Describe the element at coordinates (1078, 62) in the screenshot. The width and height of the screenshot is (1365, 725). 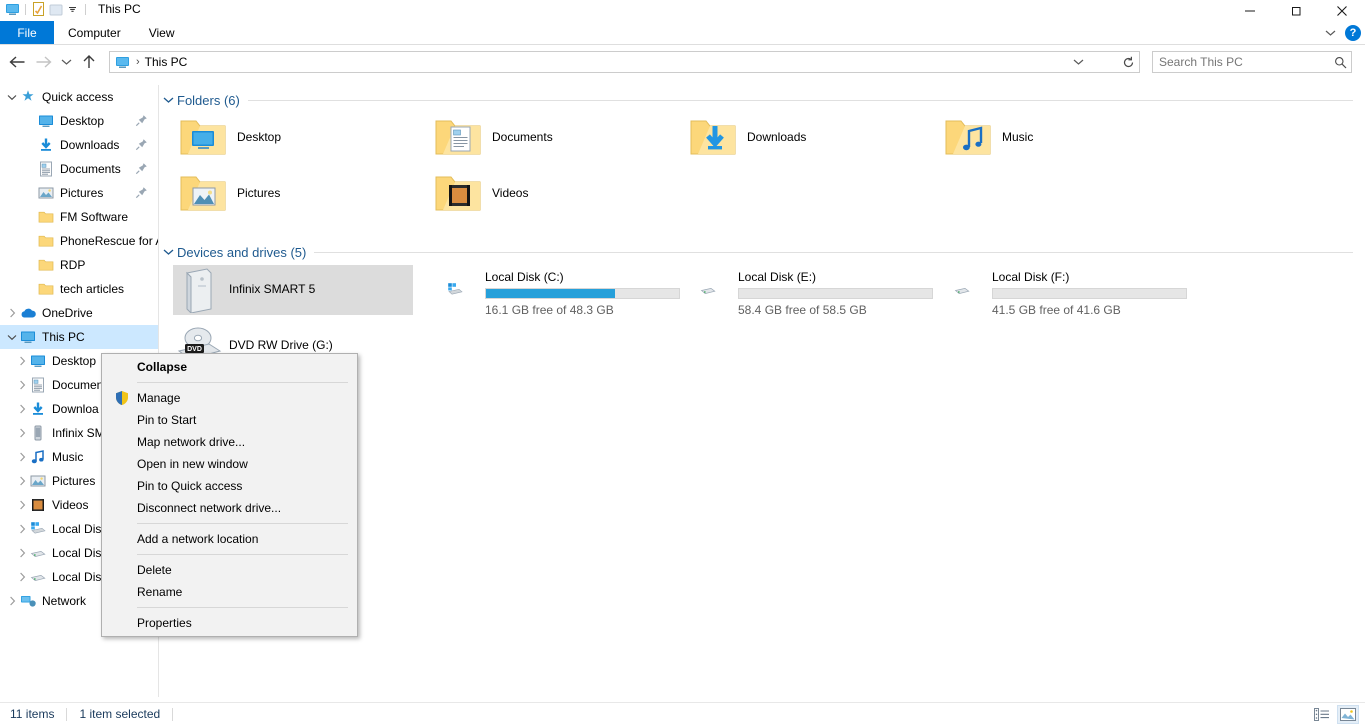
I see `address-dropdown-icon` at that location.